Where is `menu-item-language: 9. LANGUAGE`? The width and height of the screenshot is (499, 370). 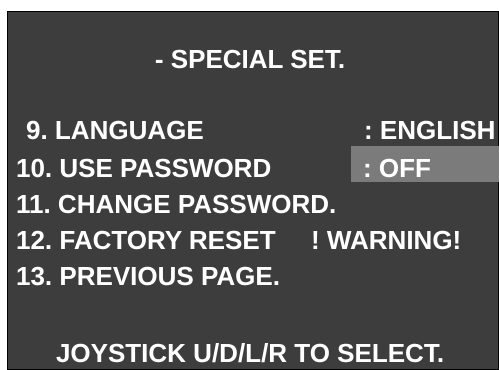
menu-item-language: 9. LANGUAGE is located at coordinates (115, 130).